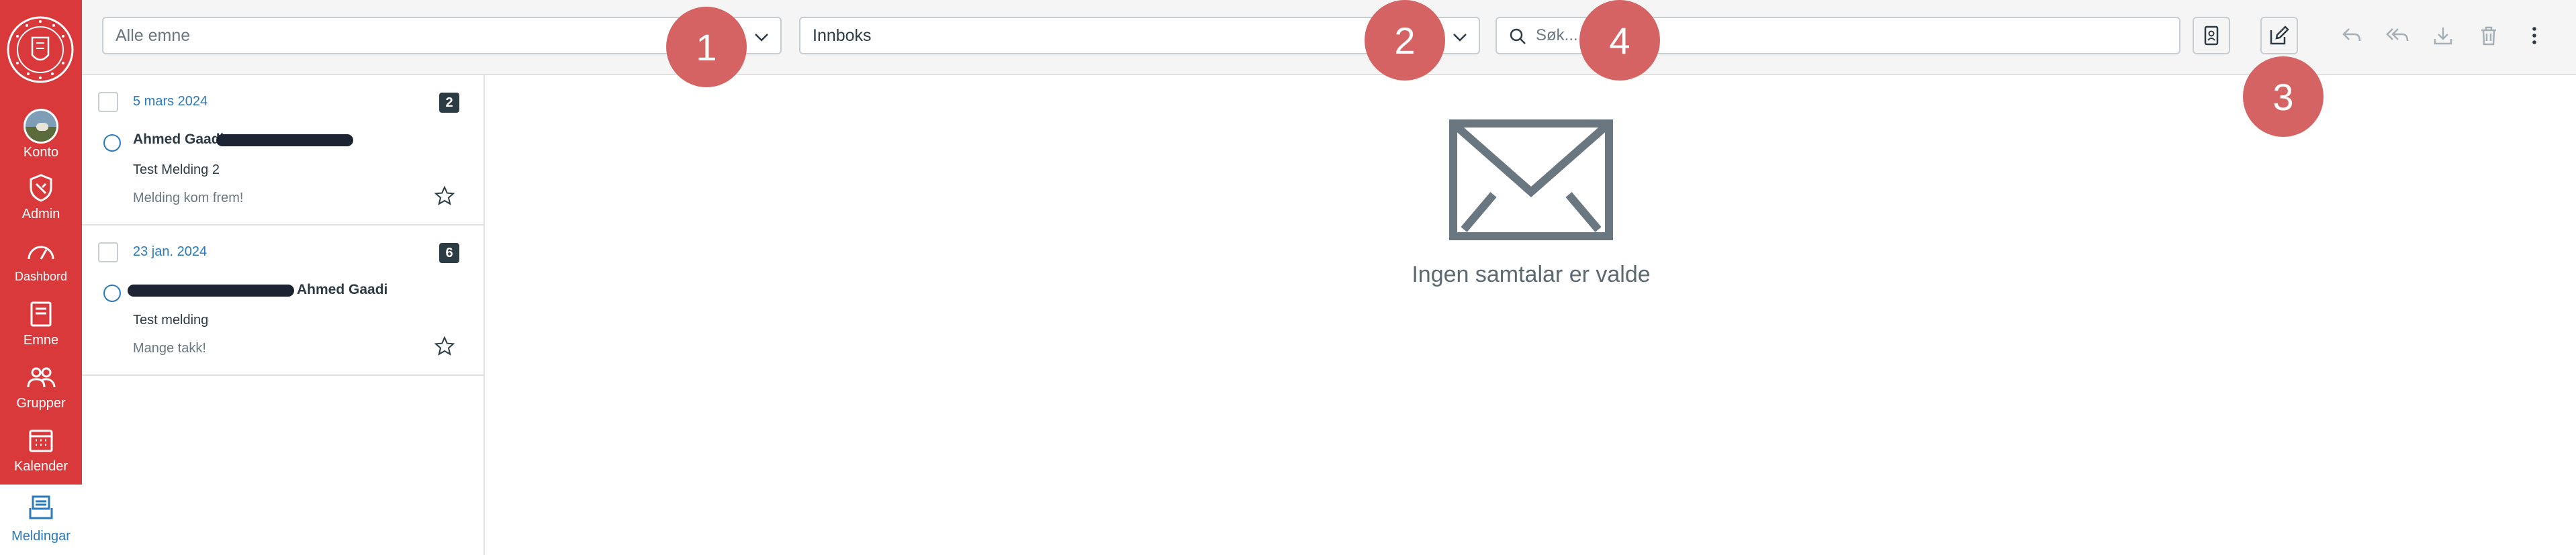  I want to click on inbox-toolbar: Alle emne Innboks, so click(1329, 37).